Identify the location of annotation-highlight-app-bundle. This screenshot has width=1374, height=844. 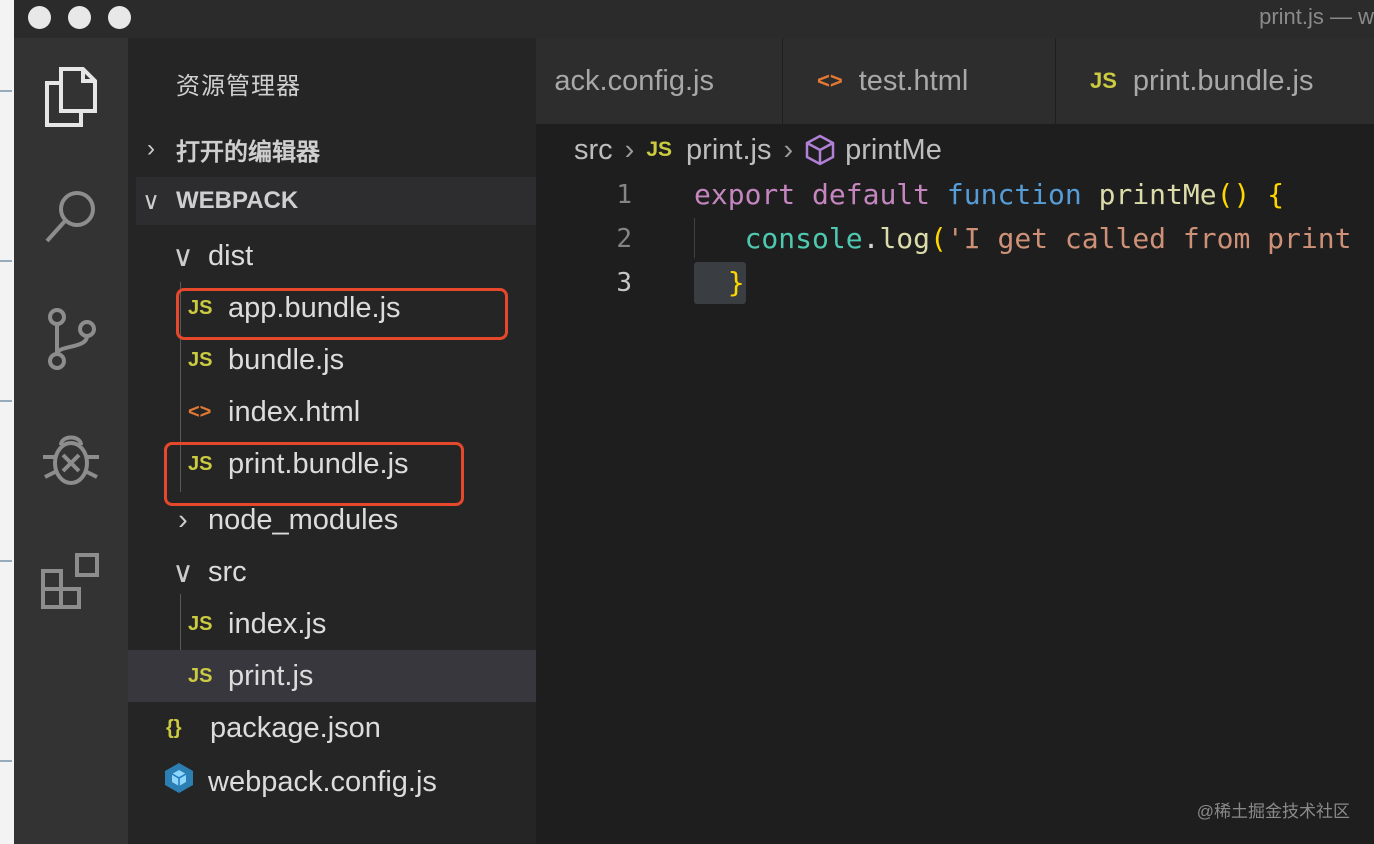
(342, 314).